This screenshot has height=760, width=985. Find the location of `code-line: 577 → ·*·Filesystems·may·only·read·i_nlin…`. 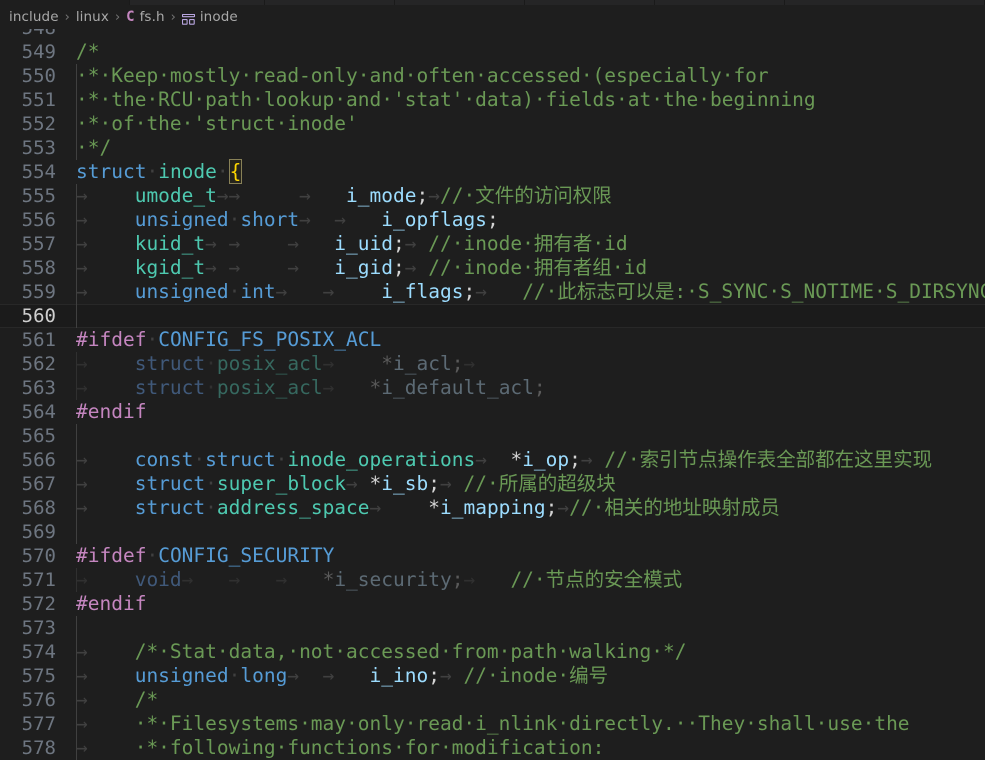

code-line: 577 → ·*·Filesystems·may·only·read·i_nlin… is located at coordinates (492, 724).